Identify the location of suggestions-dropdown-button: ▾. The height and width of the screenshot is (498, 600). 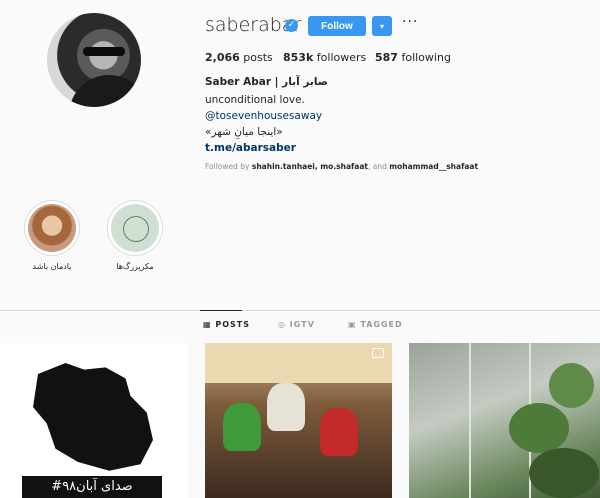
(382, 26).